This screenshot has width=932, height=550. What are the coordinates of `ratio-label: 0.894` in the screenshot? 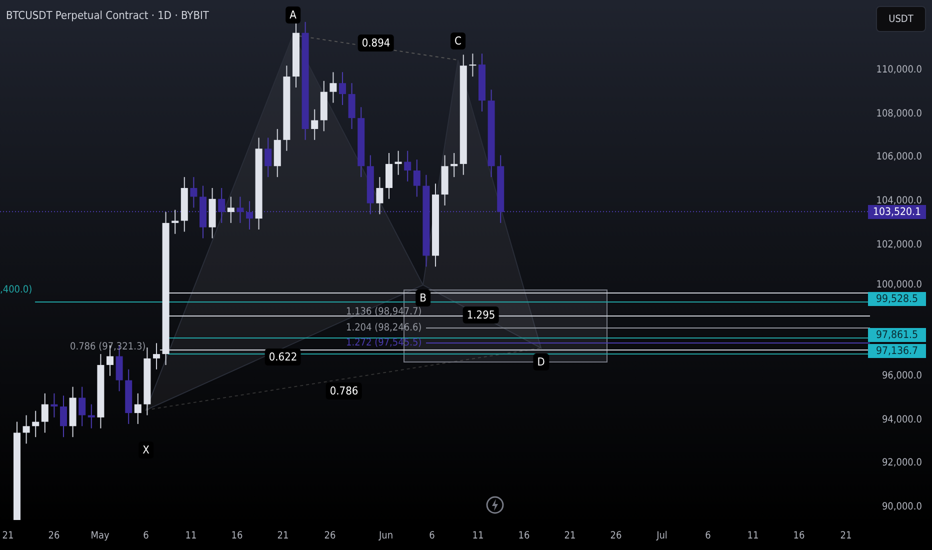 It's located at (376, 43).